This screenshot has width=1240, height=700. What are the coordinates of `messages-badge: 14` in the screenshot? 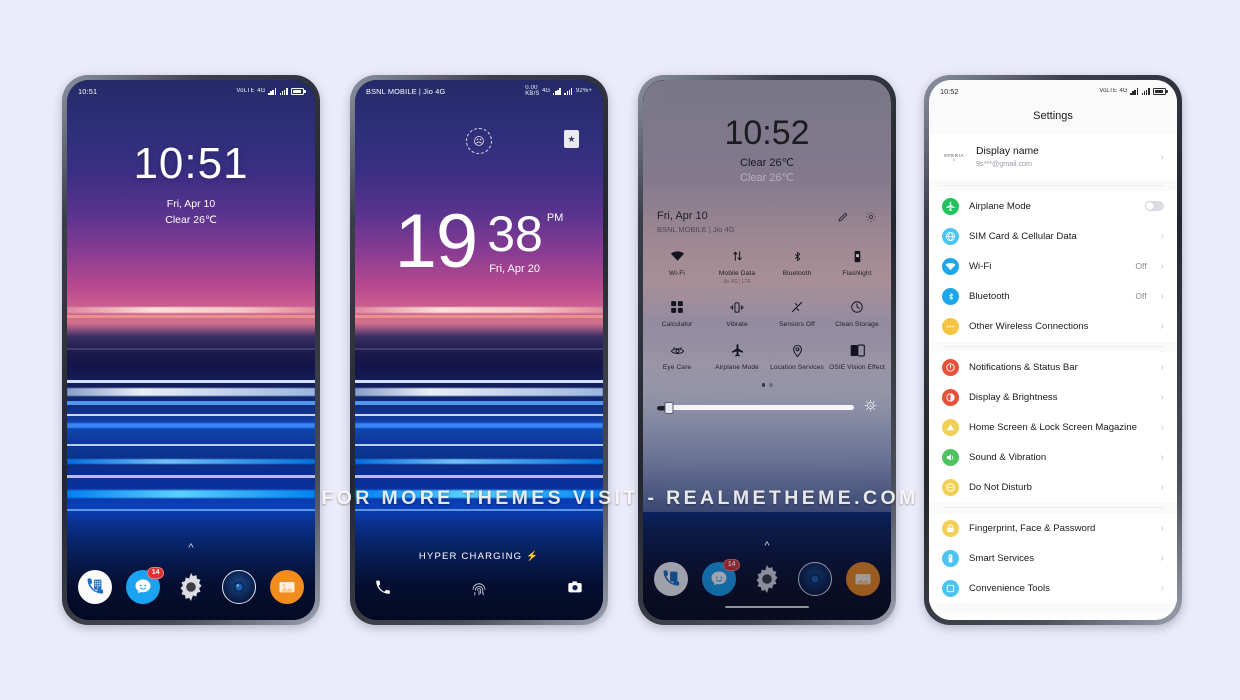 It's located at (155, 573).